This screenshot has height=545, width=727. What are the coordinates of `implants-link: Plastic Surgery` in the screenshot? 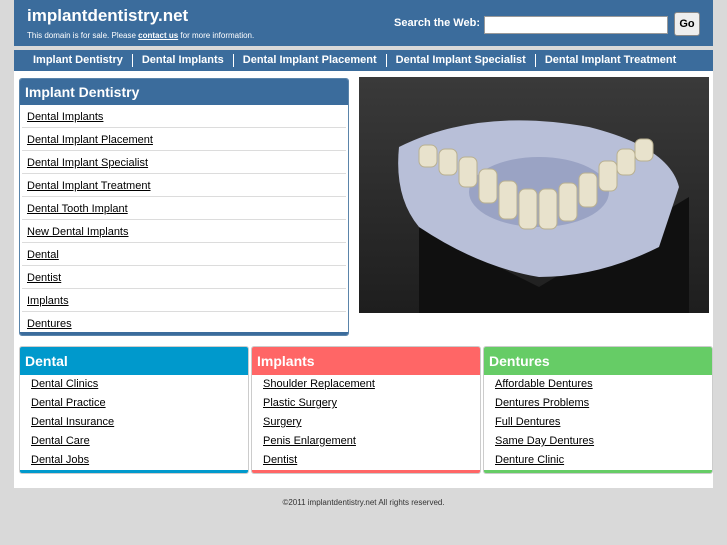 It's located at (300, 403).